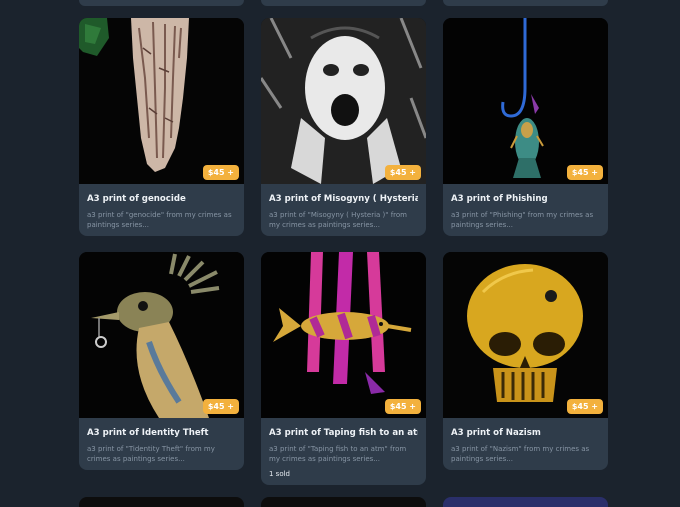  I want to click on product-title: A3 print of Misogyny ( Hysteria ), so click(343, 199).